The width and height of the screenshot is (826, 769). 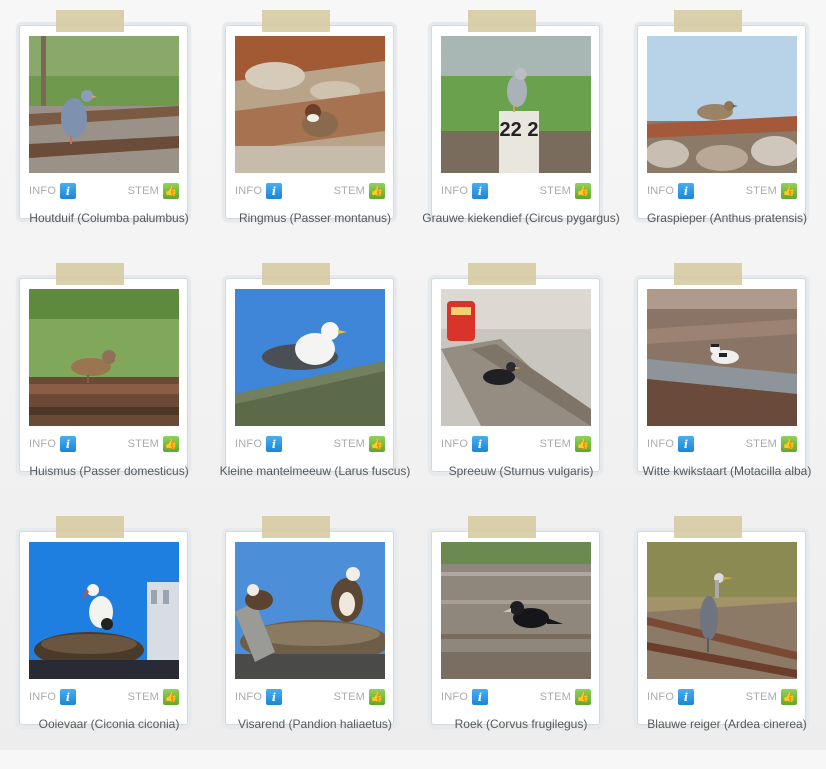 I want to click on bird-card: INFO i STEM 👍 Visarend (Pandion haliaetus), so click(x=318, y=642).